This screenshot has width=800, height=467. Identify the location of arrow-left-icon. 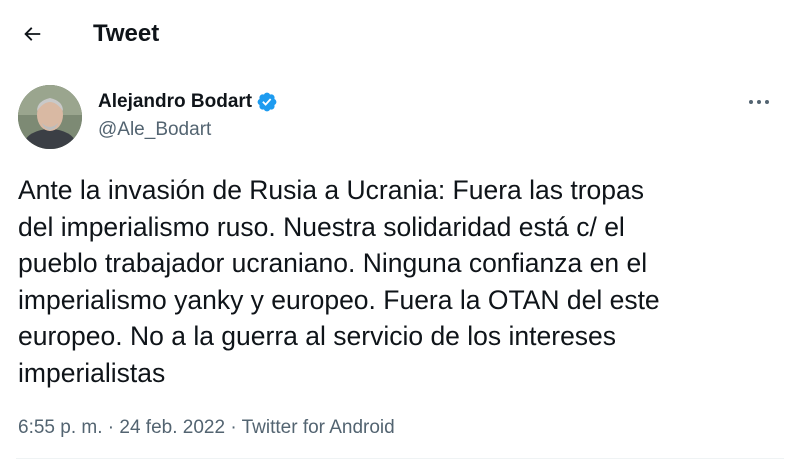
(32, 34).